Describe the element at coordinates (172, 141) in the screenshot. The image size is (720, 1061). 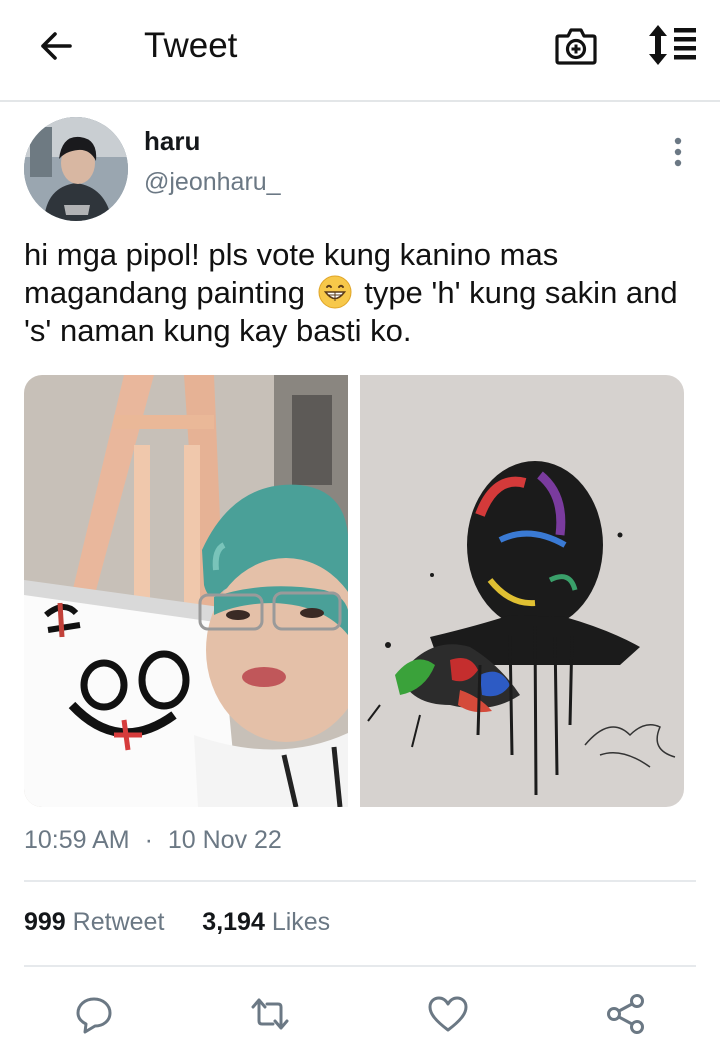
I see `author-name: haru` at that location.